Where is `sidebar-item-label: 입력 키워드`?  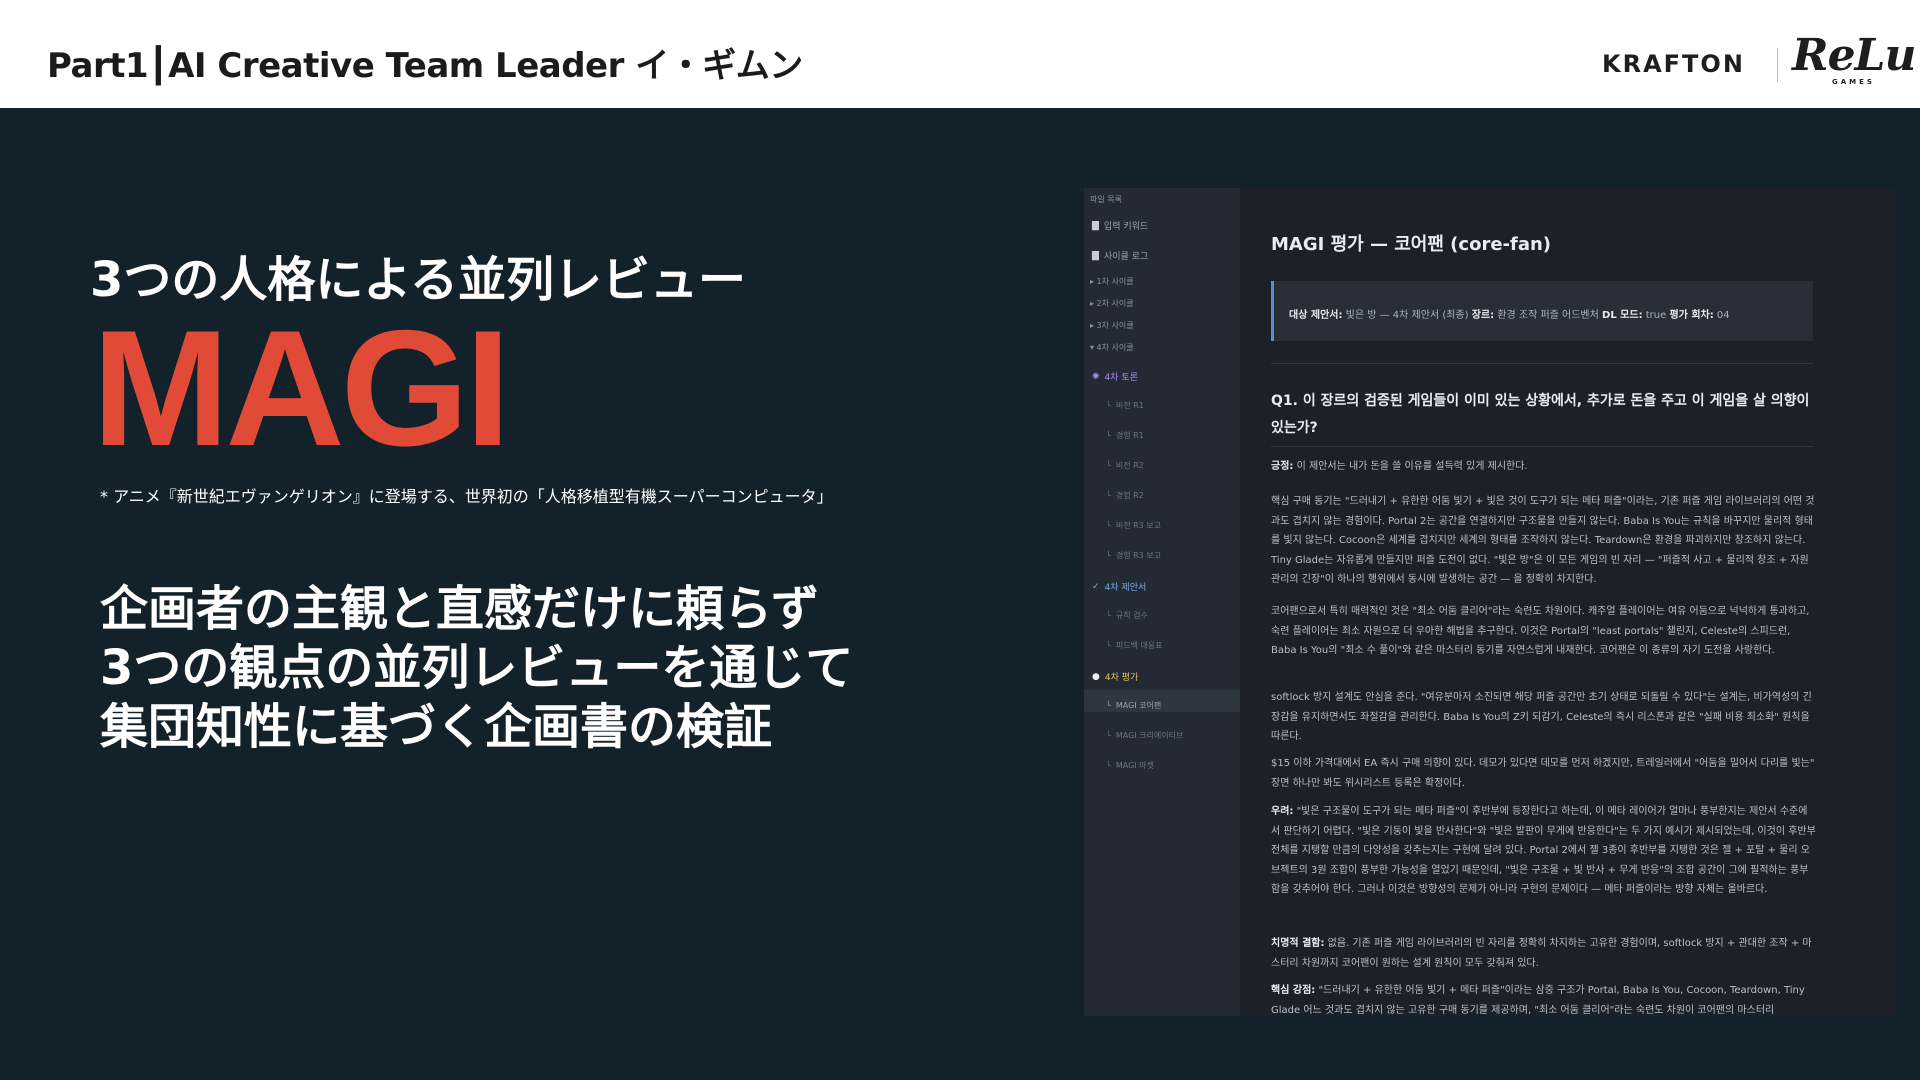
sidebar-item-label: 입력 키워드 is located at coordinates (1126, 227).